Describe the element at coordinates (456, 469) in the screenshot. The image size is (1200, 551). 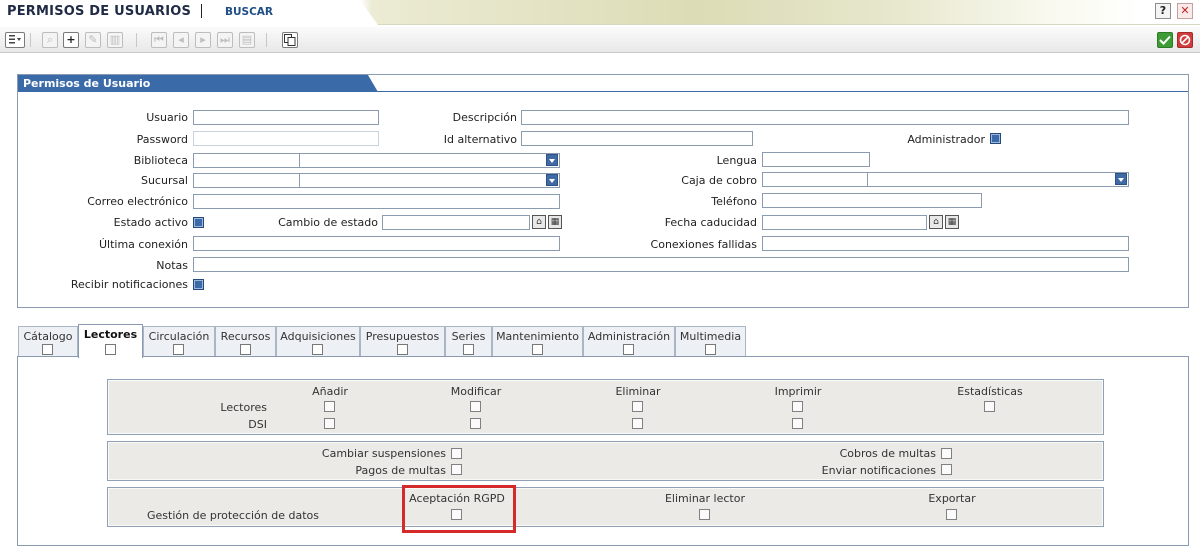
I see `pagos-multas-checkbox` at that location.